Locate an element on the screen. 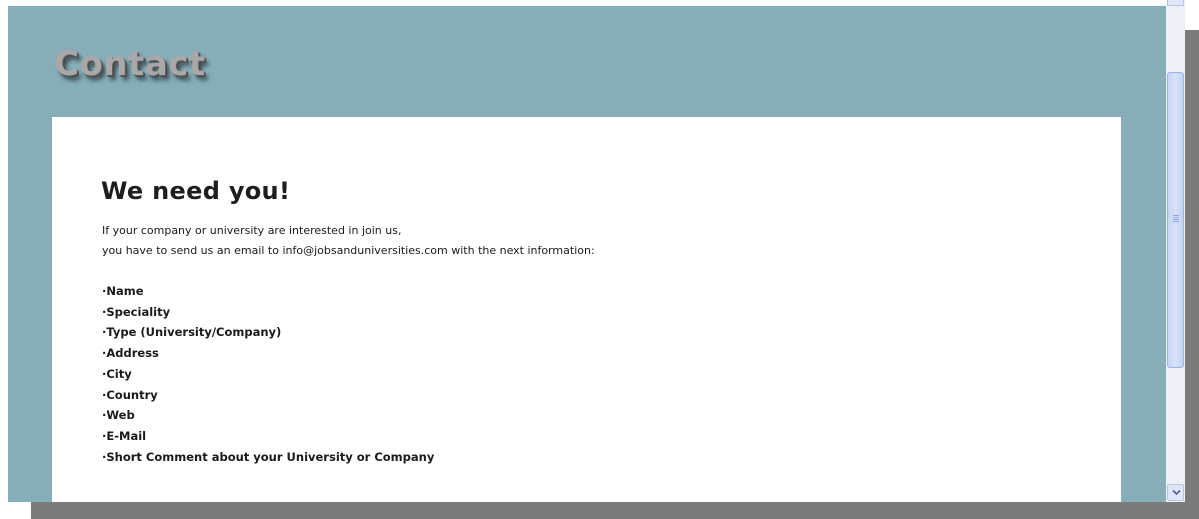  list-item: ·Speciality is located at coordinates (136, 311).